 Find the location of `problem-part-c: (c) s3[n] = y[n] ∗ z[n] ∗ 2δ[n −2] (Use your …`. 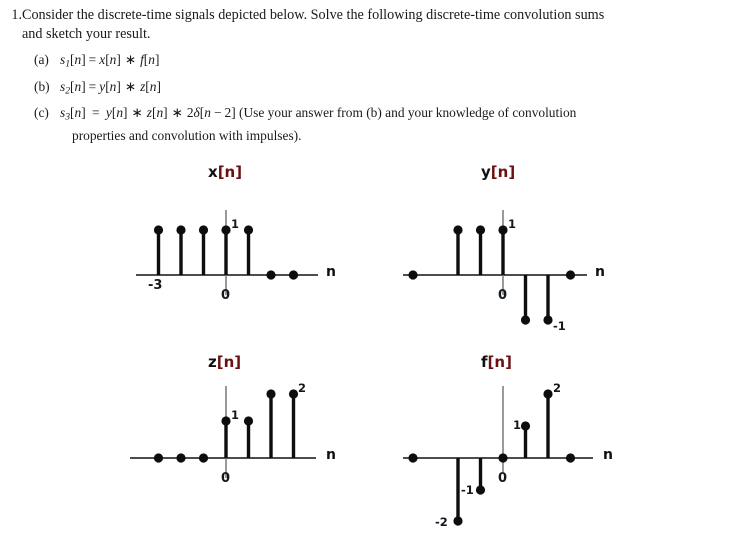

problem-part-c: (c) s3[n] = y[n] ∗ z[n] ∗ 2δ[n −2] (Use your … is located at coordinates (382, 124).